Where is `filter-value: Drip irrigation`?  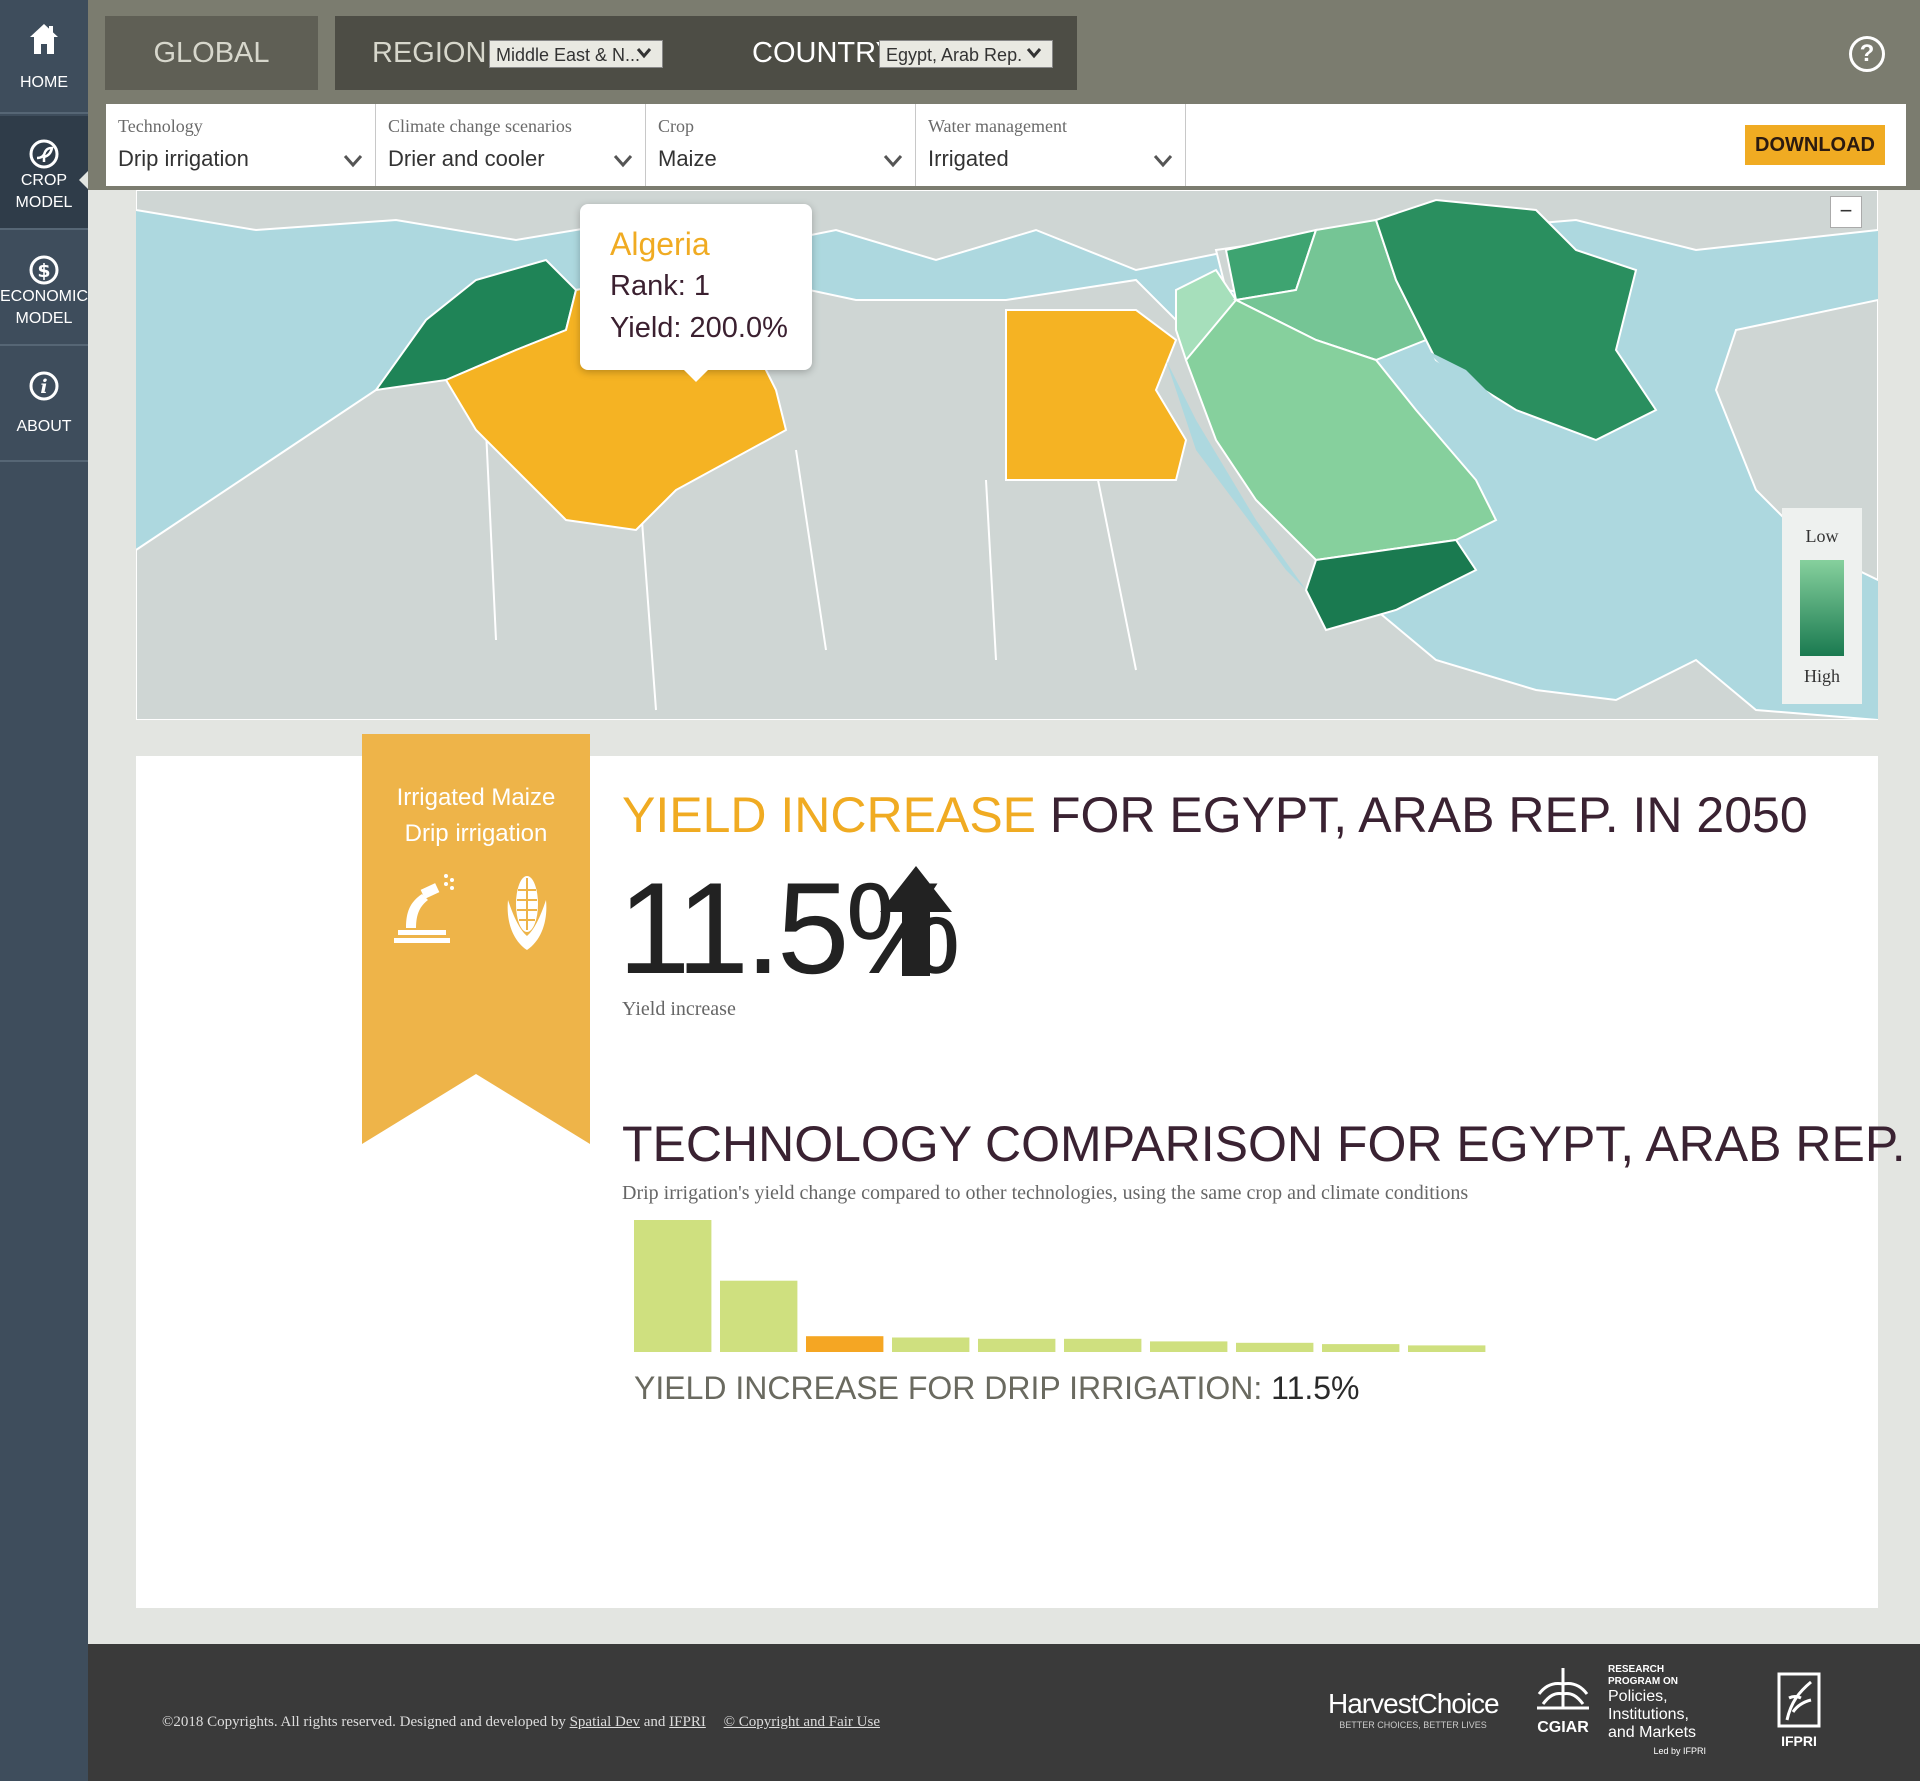
filter-value: Drip irrigation is located at coordinates (183, 158).